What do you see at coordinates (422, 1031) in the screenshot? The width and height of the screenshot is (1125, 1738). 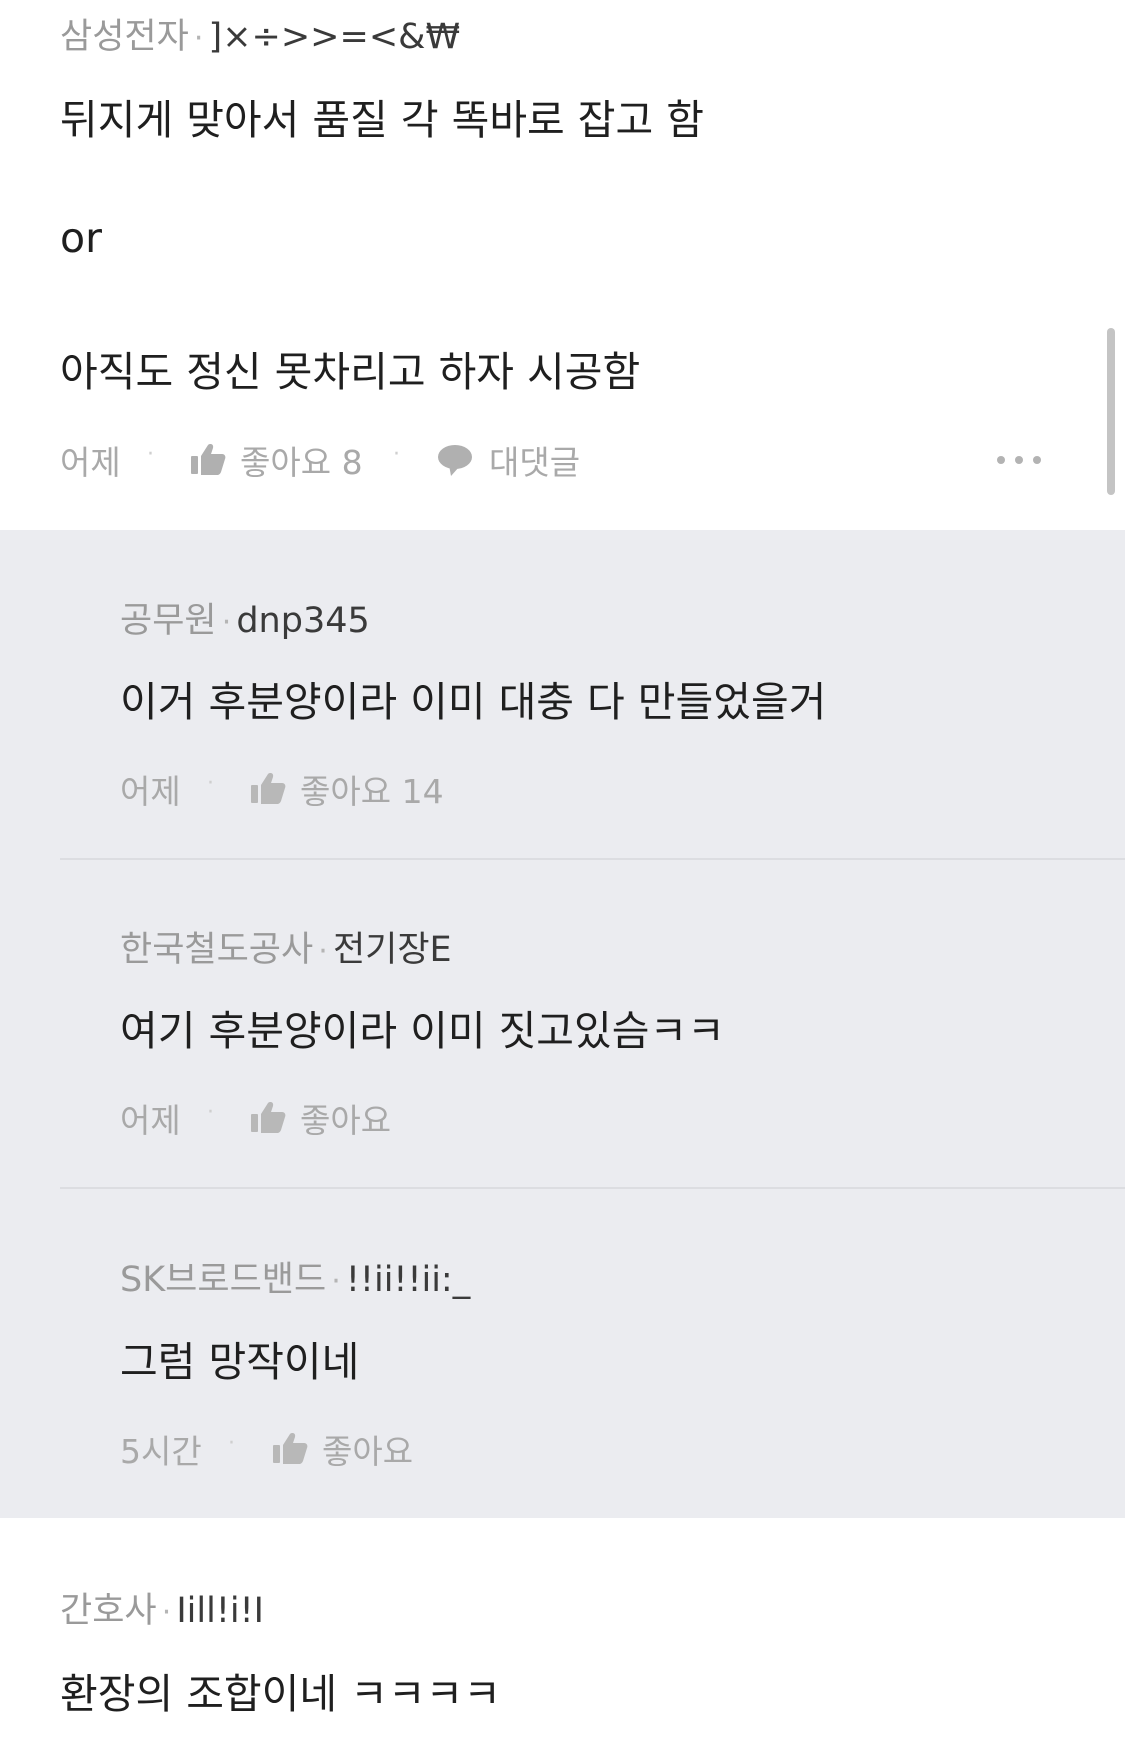 I see `comment-body: 여기 후분양이라 이미 짓고있슴ㅋㅋ` at bounding box center [422, 1031].